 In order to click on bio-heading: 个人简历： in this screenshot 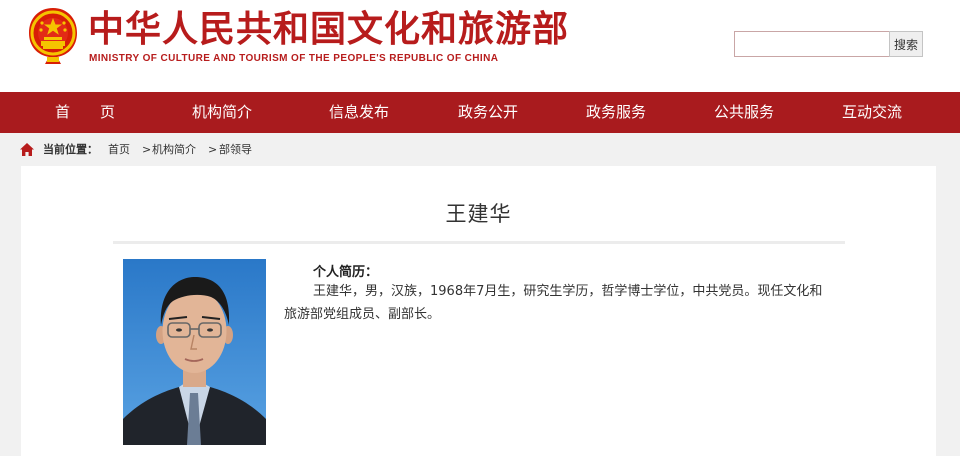, I will do `click(346, 272)`.